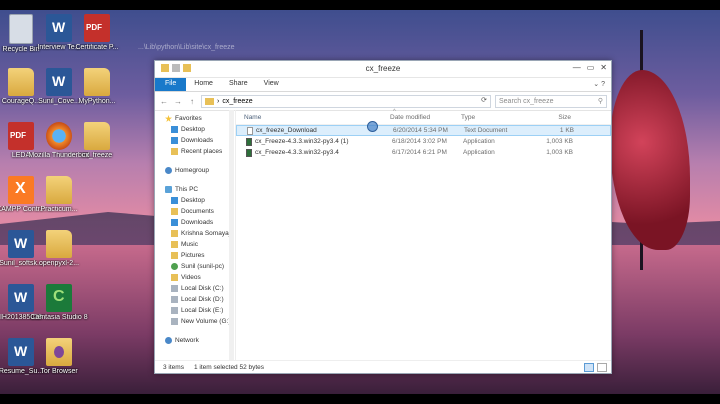 Image resolution: width=720 pixels, height=404 pixels. I want to click on search-icon: ⚲, so click(600, 101).